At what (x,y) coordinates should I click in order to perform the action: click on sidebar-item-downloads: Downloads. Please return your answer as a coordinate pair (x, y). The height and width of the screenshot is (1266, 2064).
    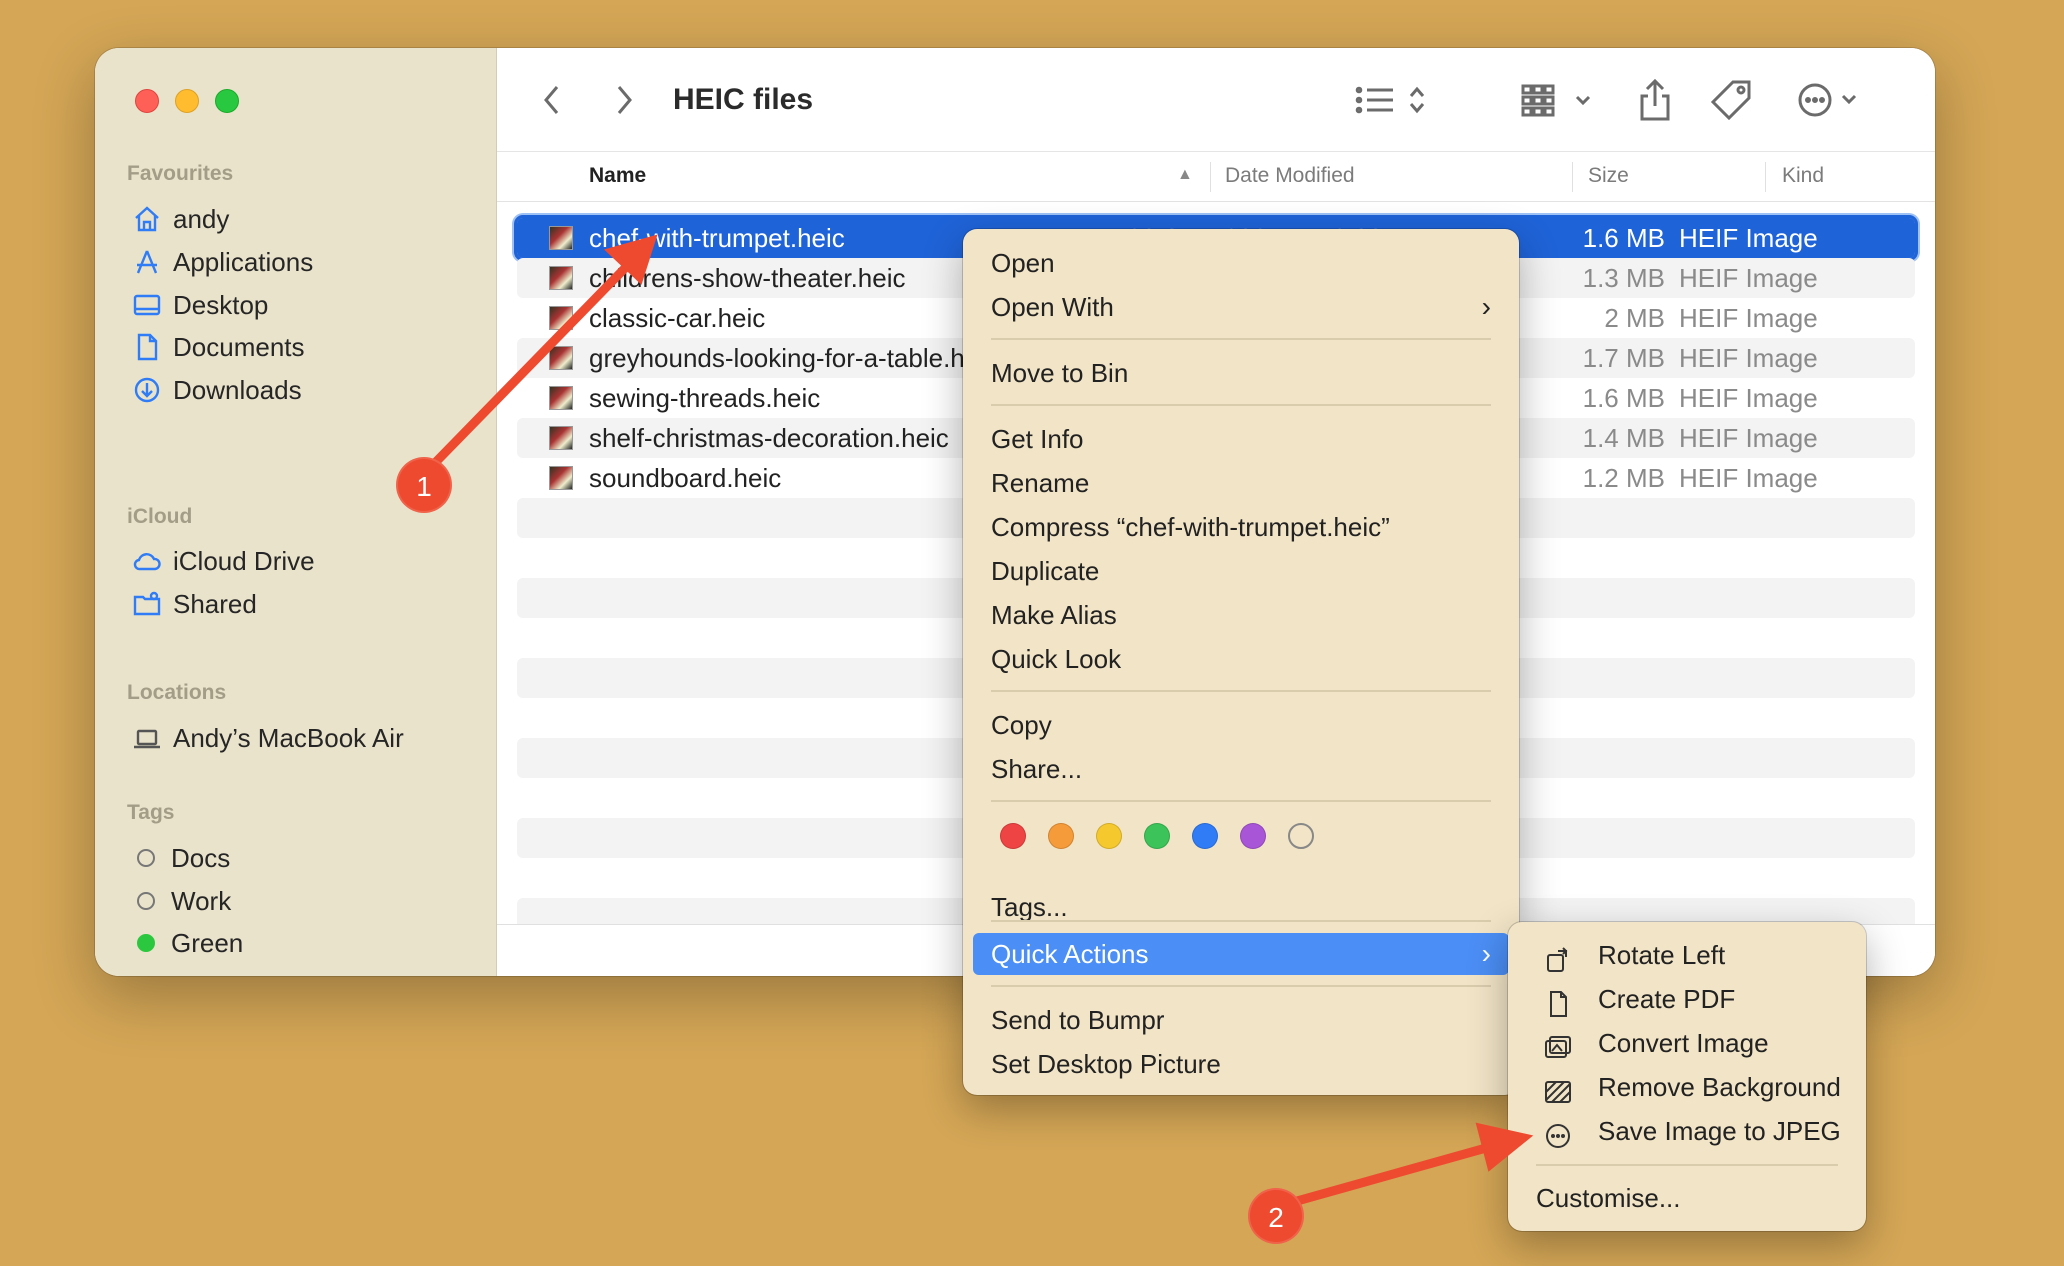
    Looking at the image, I should click on (215, 390).